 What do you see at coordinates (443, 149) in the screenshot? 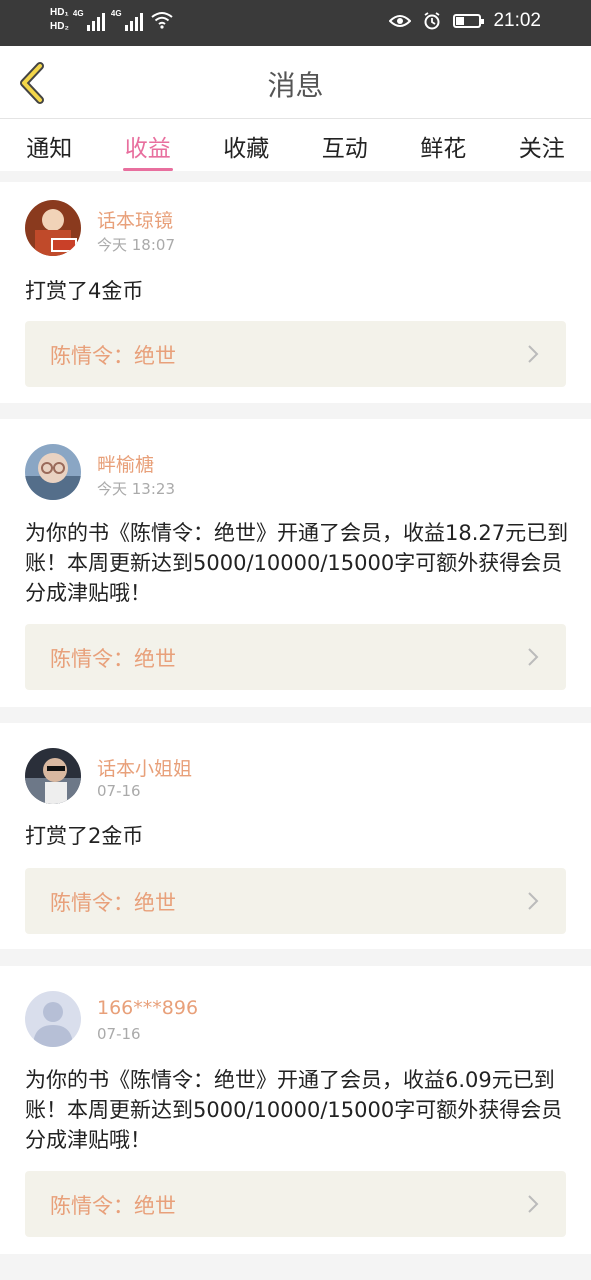
I see `tab-label: 鲜花` at bounding box center [443, 149].